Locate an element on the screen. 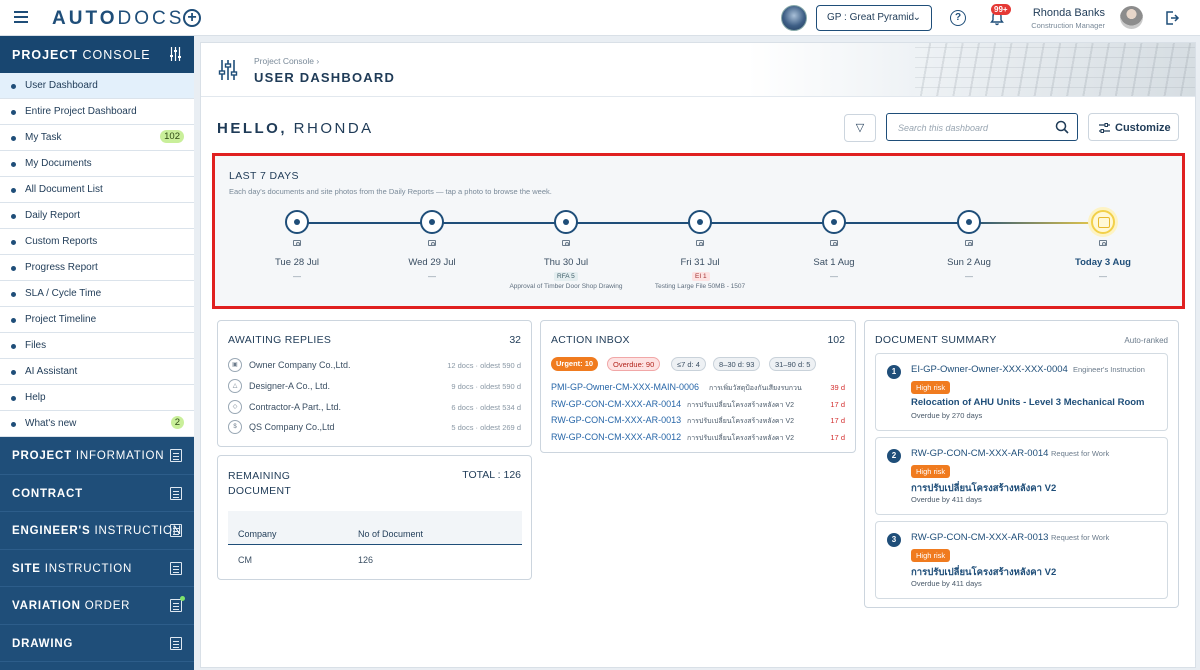  section-variation-order: VARIATION ORDER is located at coordinates (97, 606).